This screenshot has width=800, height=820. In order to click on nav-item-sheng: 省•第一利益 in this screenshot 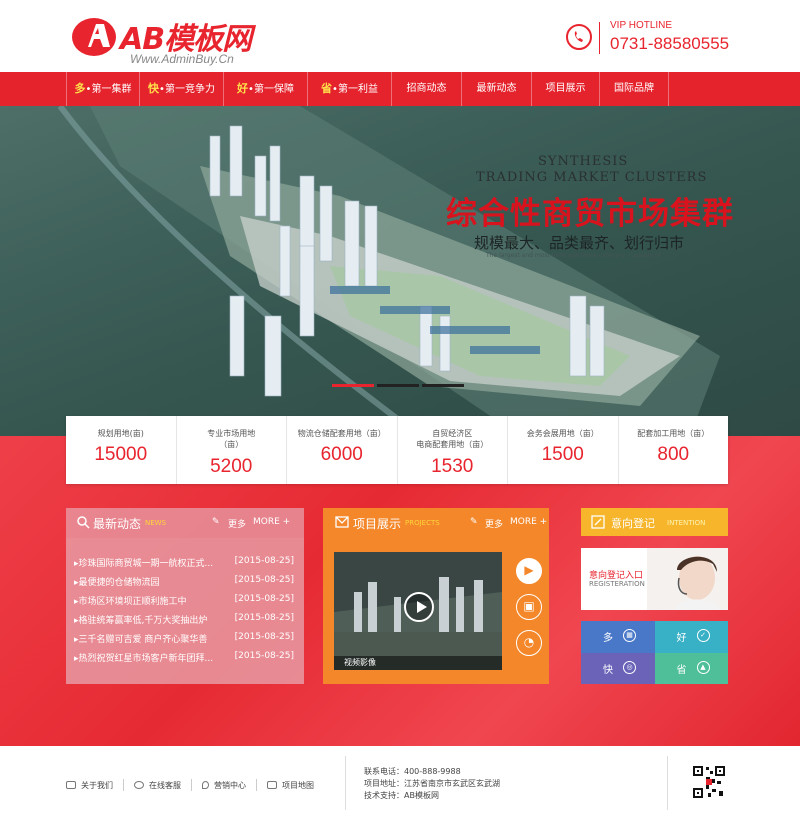, I will do `click(349, 89)`.